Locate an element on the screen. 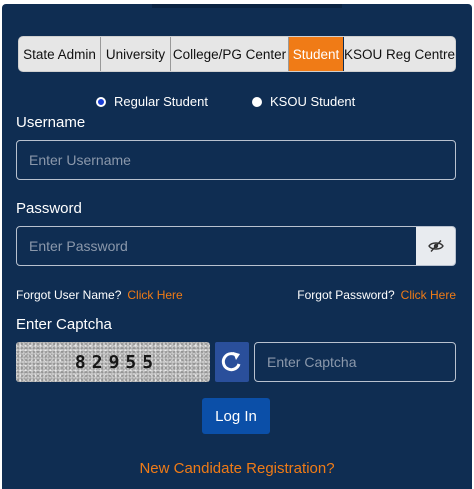 The height and width of the screenshot is (489, 474). password-visibility-toggle is located at coordinates (436, 246).